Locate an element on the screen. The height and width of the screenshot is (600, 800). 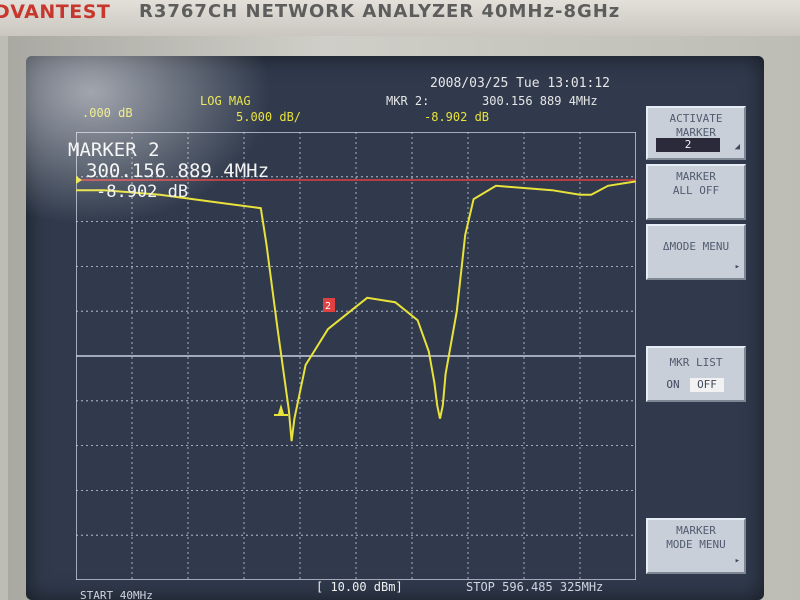
ref-value: .000 dB is located at coordinates (107, 113).